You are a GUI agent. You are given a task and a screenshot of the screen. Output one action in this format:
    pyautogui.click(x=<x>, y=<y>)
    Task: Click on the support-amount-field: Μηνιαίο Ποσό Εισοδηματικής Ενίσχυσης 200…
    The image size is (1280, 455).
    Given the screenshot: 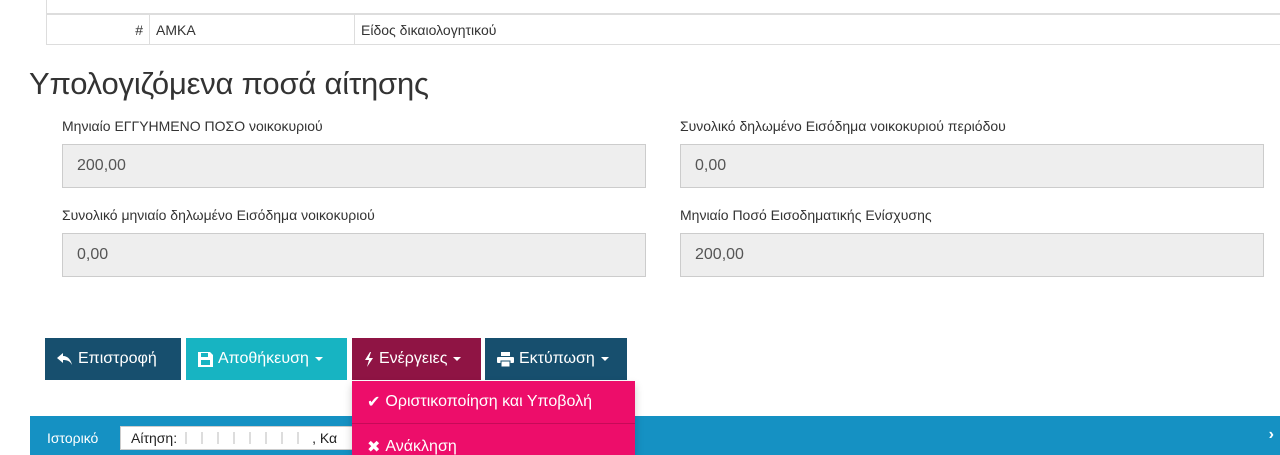 What is the action you would take?
    pyautogui.click(x=972, y=242)
    